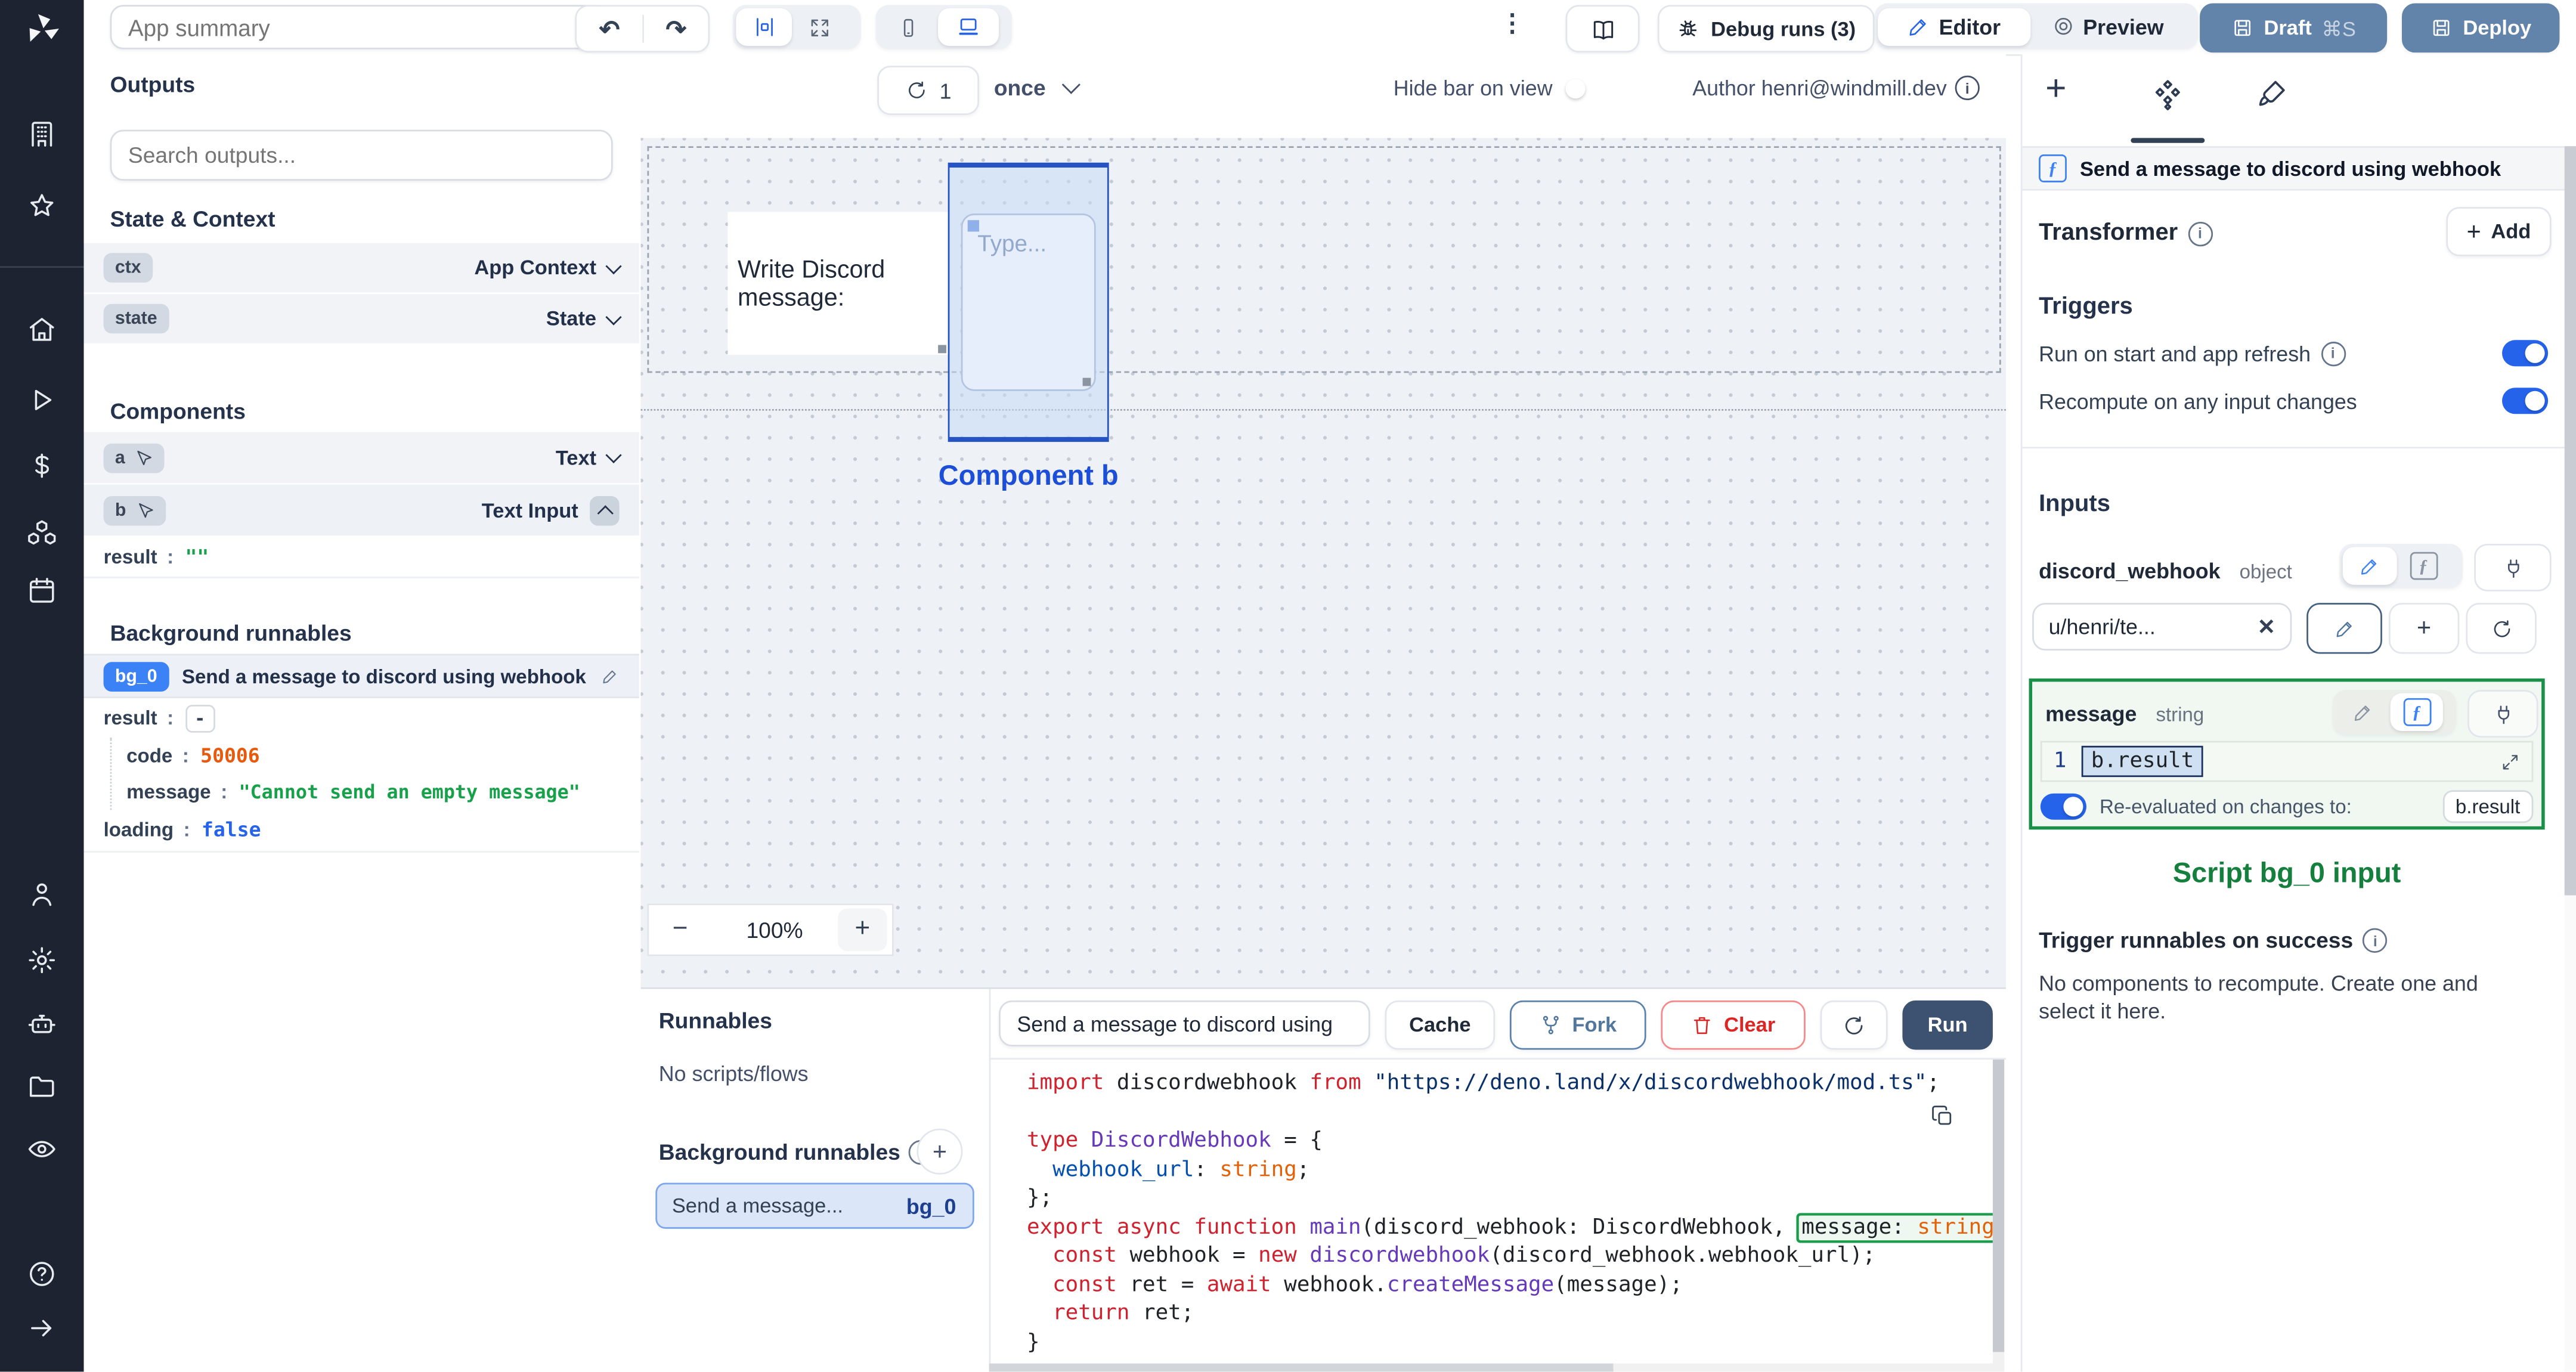 Image resolution: width=2576 pixels, height=1372 pixels. Describe the element at coordinates (2168, 140) in the screenshot. I see `active-tab-underline` at that location.